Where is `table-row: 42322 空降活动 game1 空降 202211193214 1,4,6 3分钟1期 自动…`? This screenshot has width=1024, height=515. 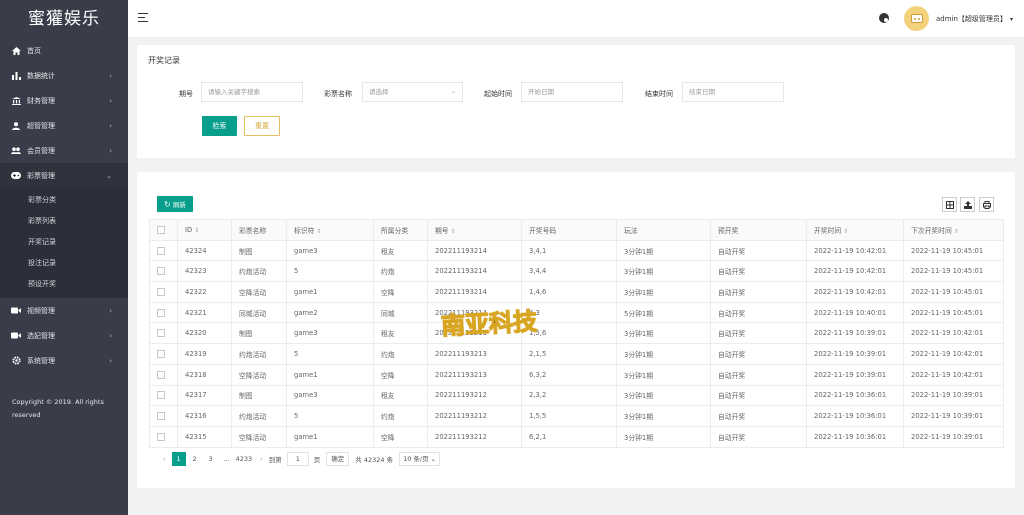
table-row: 42322 空降活动 game1 空降 202211193214 1,4,6 3分钟1期 自动… is located at coordinates (576, 292).